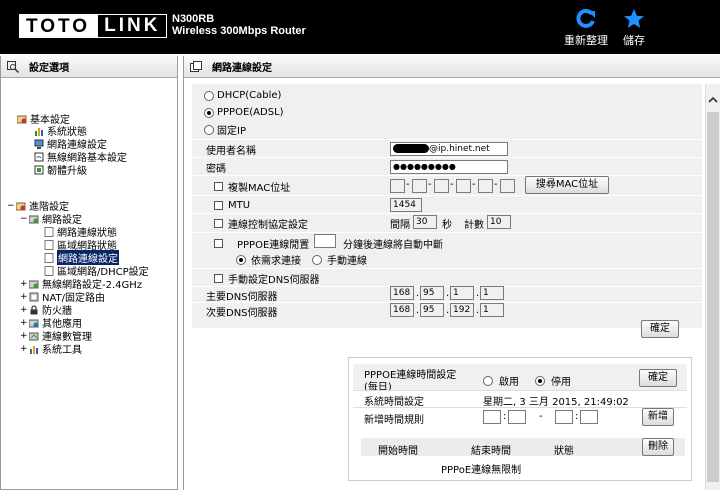 Image resolution: width=720 pixels, height=490 pixels. I want to click on keepalive-row: 連線控制協定設定, so click(261, 223).